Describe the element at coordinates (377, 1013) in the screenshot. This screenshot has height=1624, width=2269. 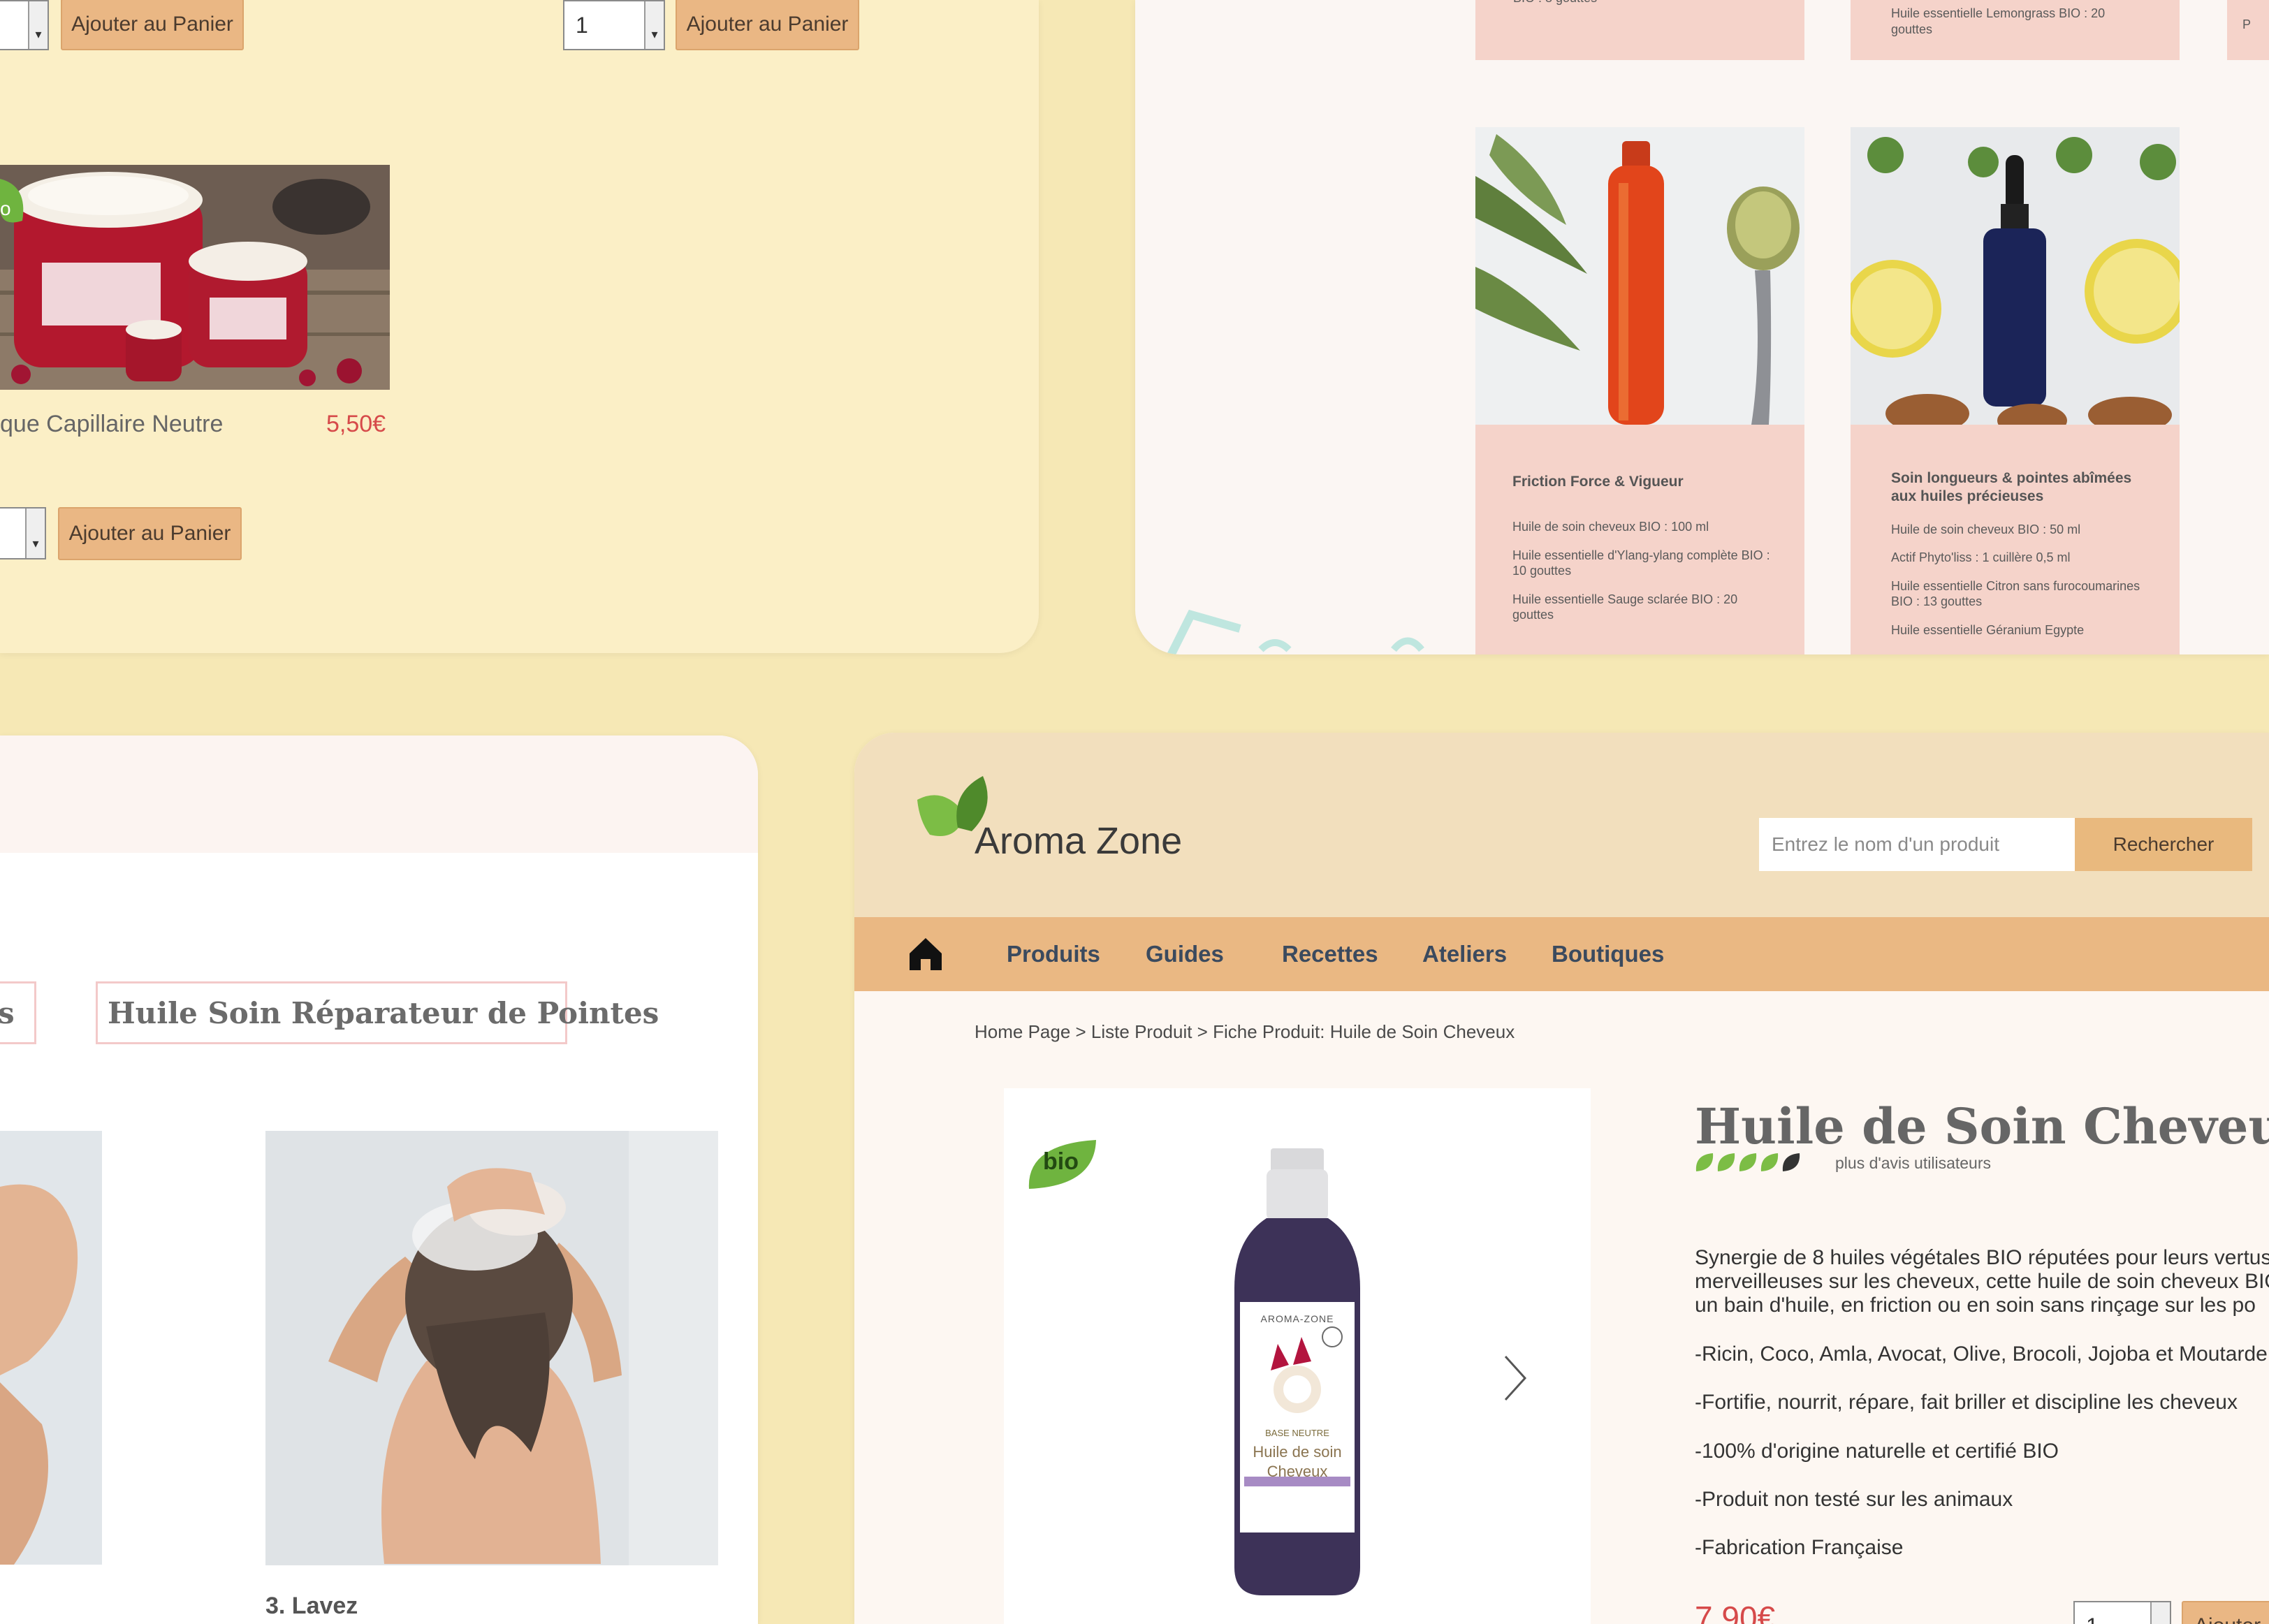
I see `recipe-tag-active: Huile Soin Réparateur de Pointes` at that location.